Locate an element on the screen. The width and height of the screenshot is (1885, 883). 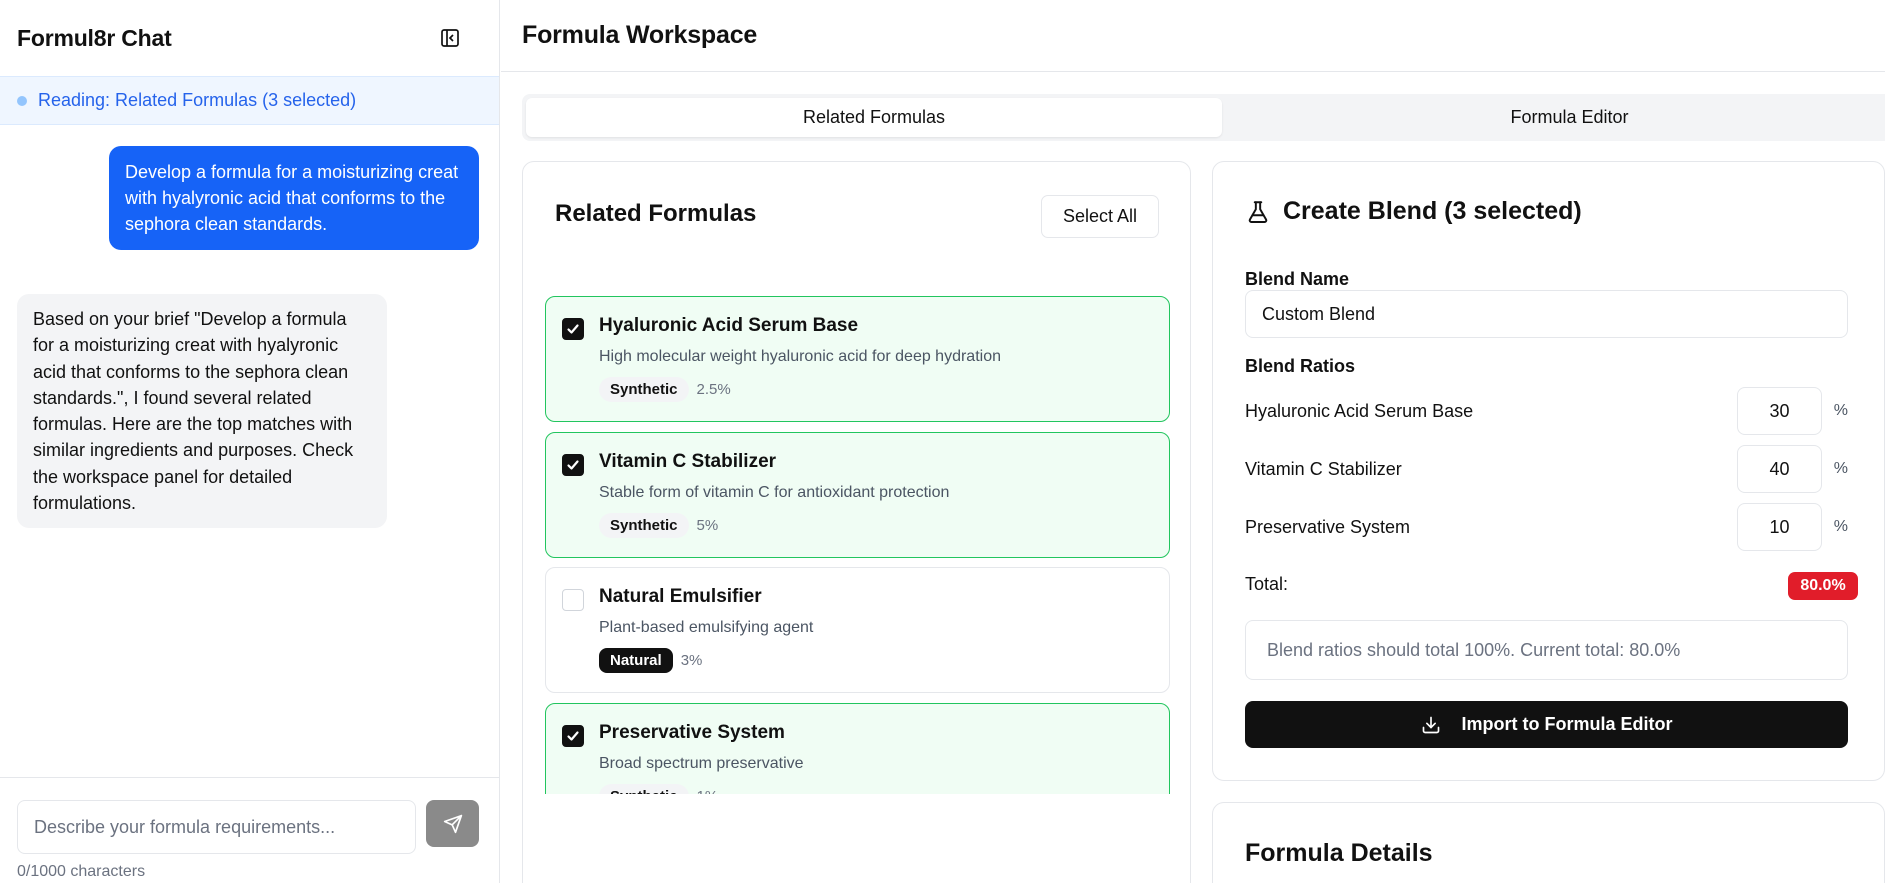
select-all-button: Select All is located at coordinates (1100, 216).